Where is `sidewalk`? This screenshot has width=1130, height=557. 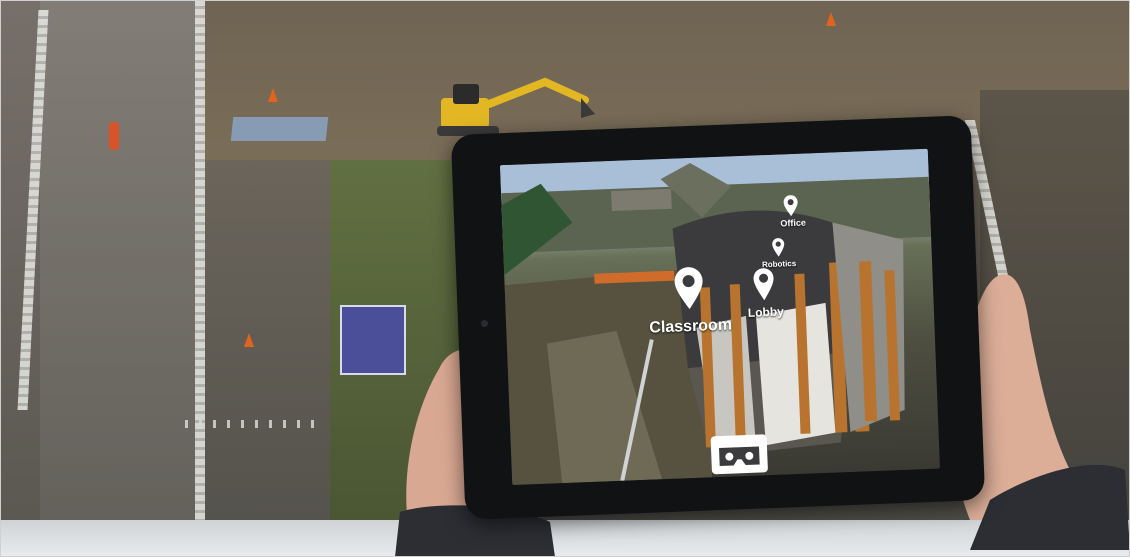
sidewalk is located at coordinates (120, 260).